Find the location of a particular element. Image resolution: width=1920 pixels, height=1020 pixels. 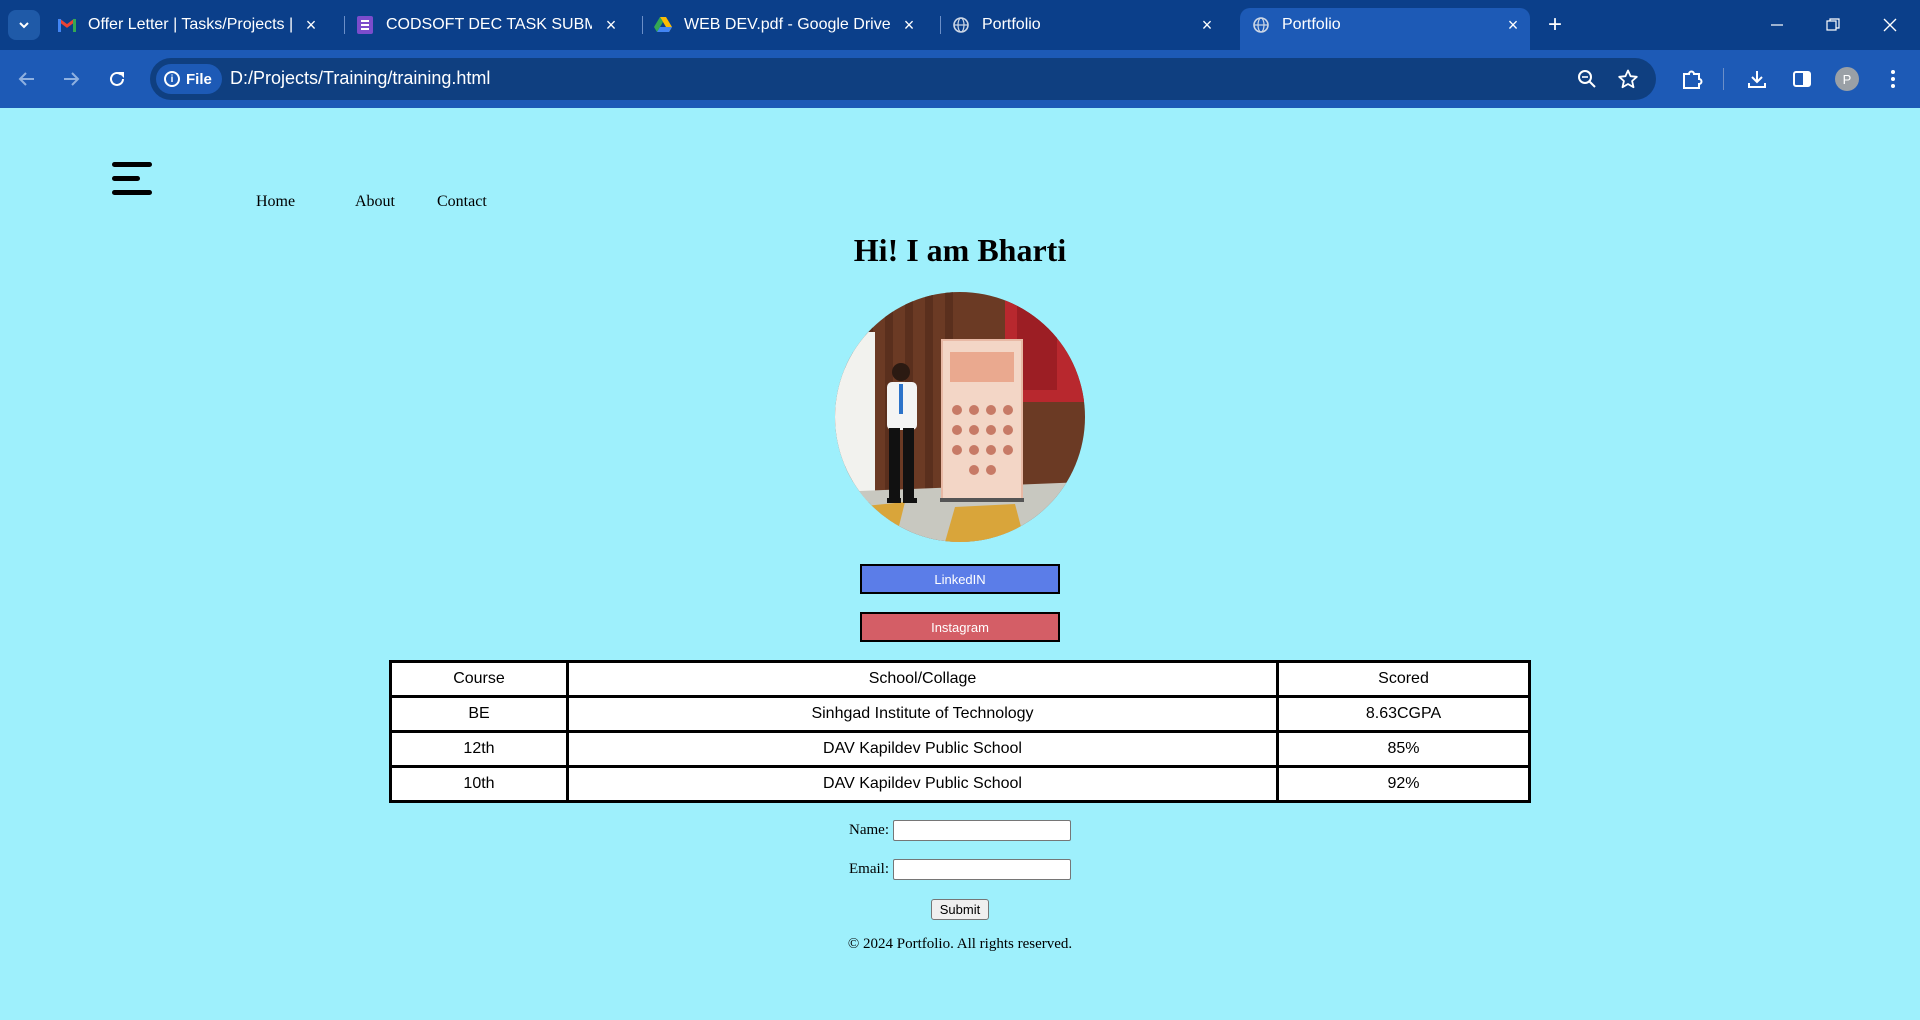

table-cell: 8.63CGPA is located at coordinates (1403, 714).